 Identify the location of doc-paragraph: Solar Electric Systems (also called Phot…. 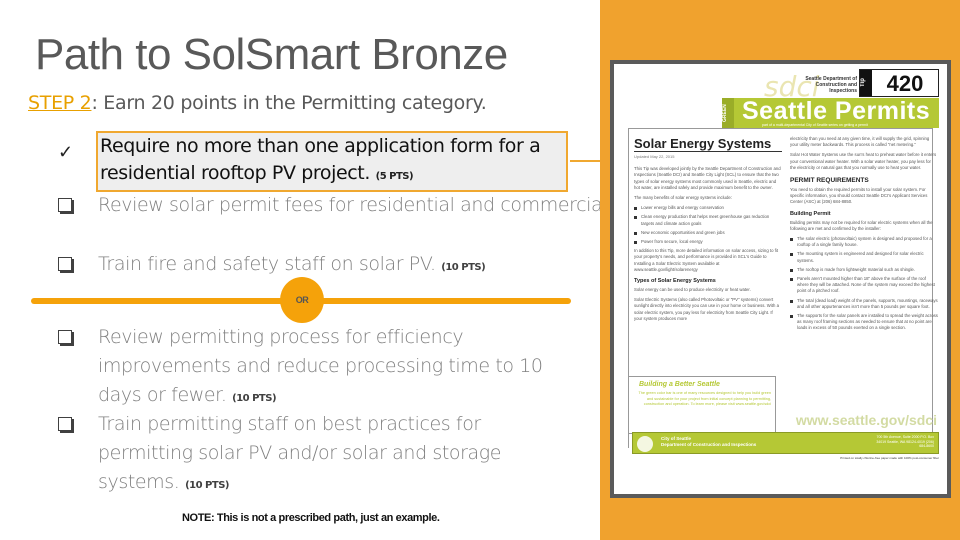
(706, 309).